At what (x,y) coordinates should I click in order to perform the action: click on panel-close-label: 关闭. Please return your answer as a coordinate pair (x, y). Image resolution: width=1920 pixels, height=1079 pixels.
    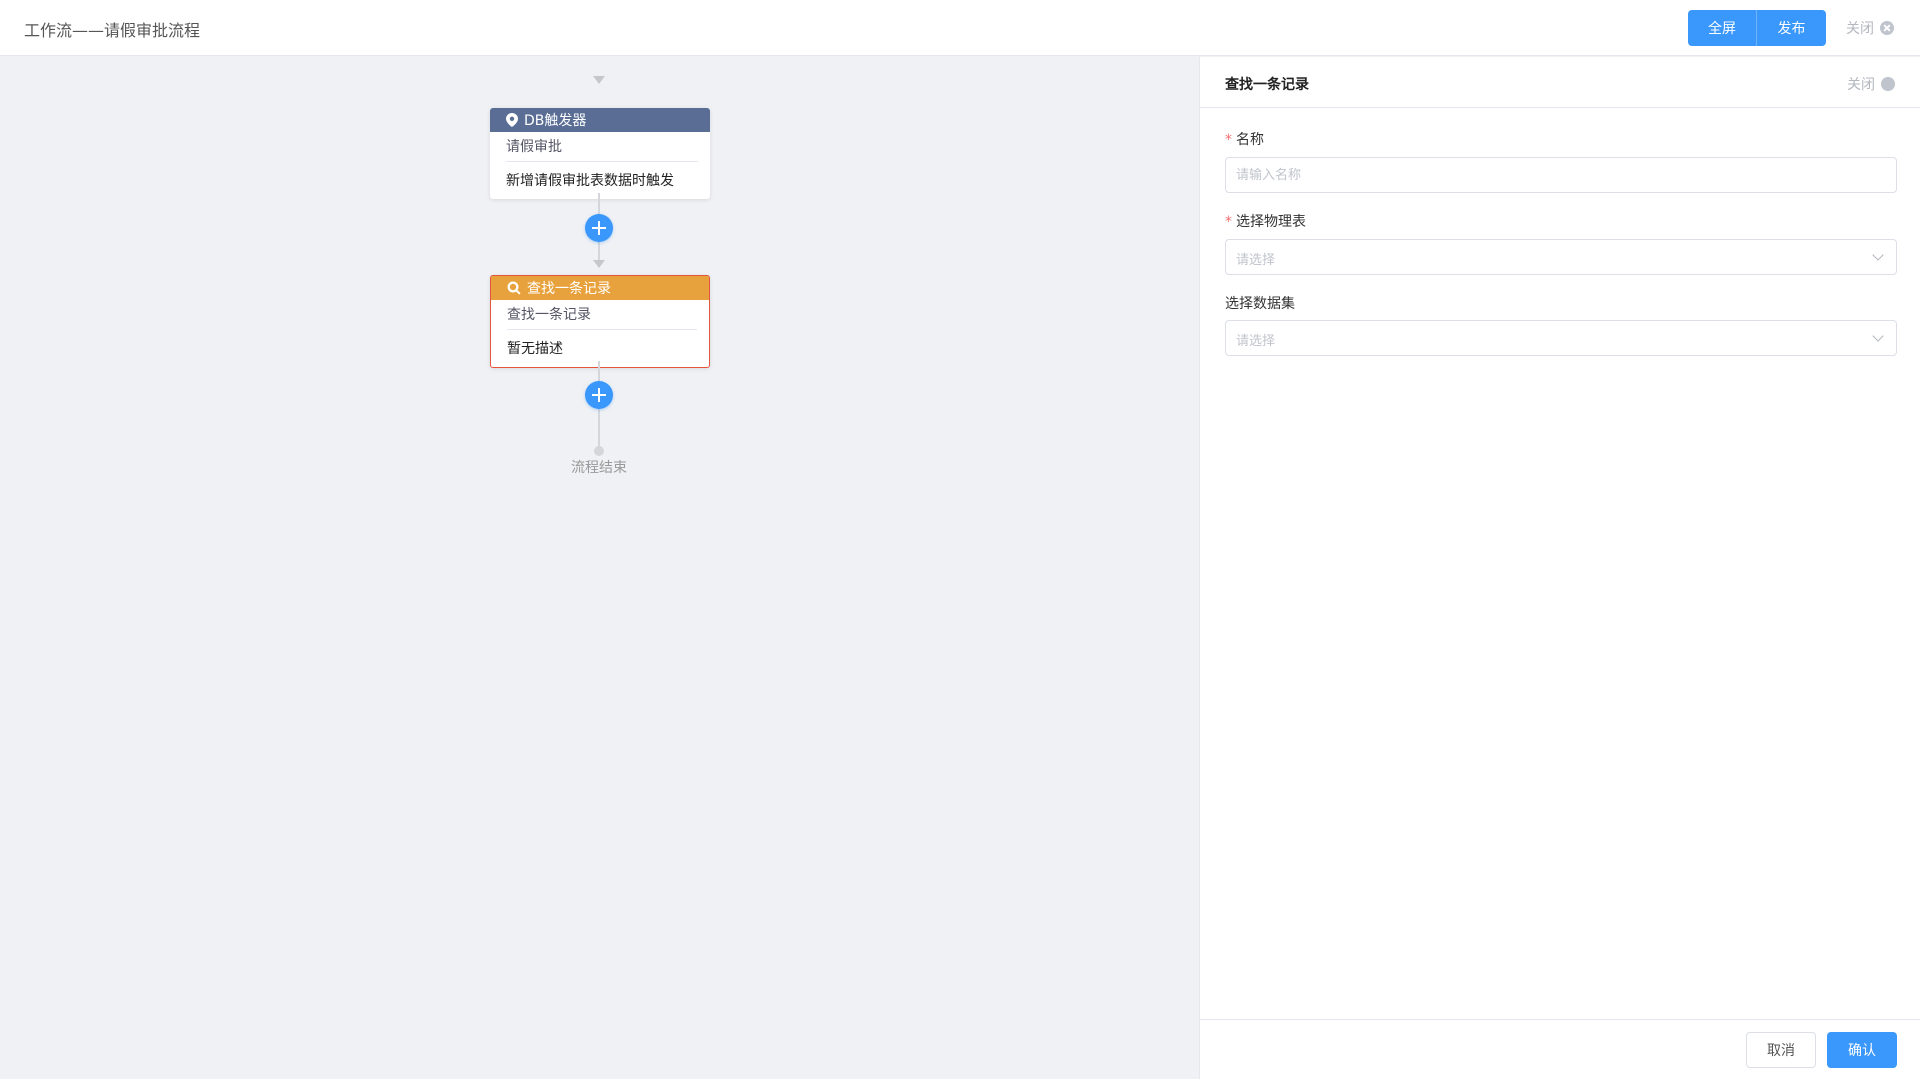
    Looking at the image, I should click on (1861, 85).